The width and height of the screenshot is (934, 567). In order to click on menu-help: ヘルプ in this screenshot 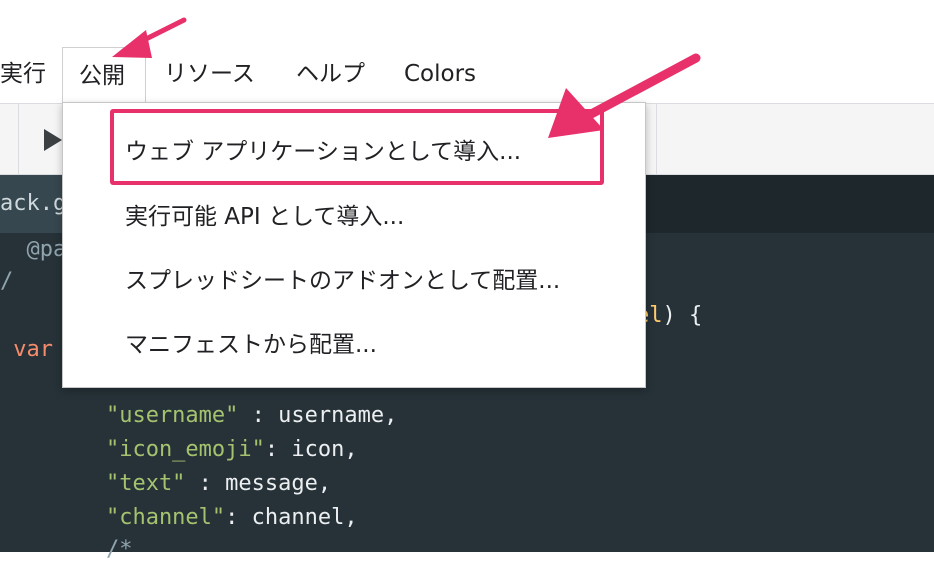, I will do `click(330, 74)`.